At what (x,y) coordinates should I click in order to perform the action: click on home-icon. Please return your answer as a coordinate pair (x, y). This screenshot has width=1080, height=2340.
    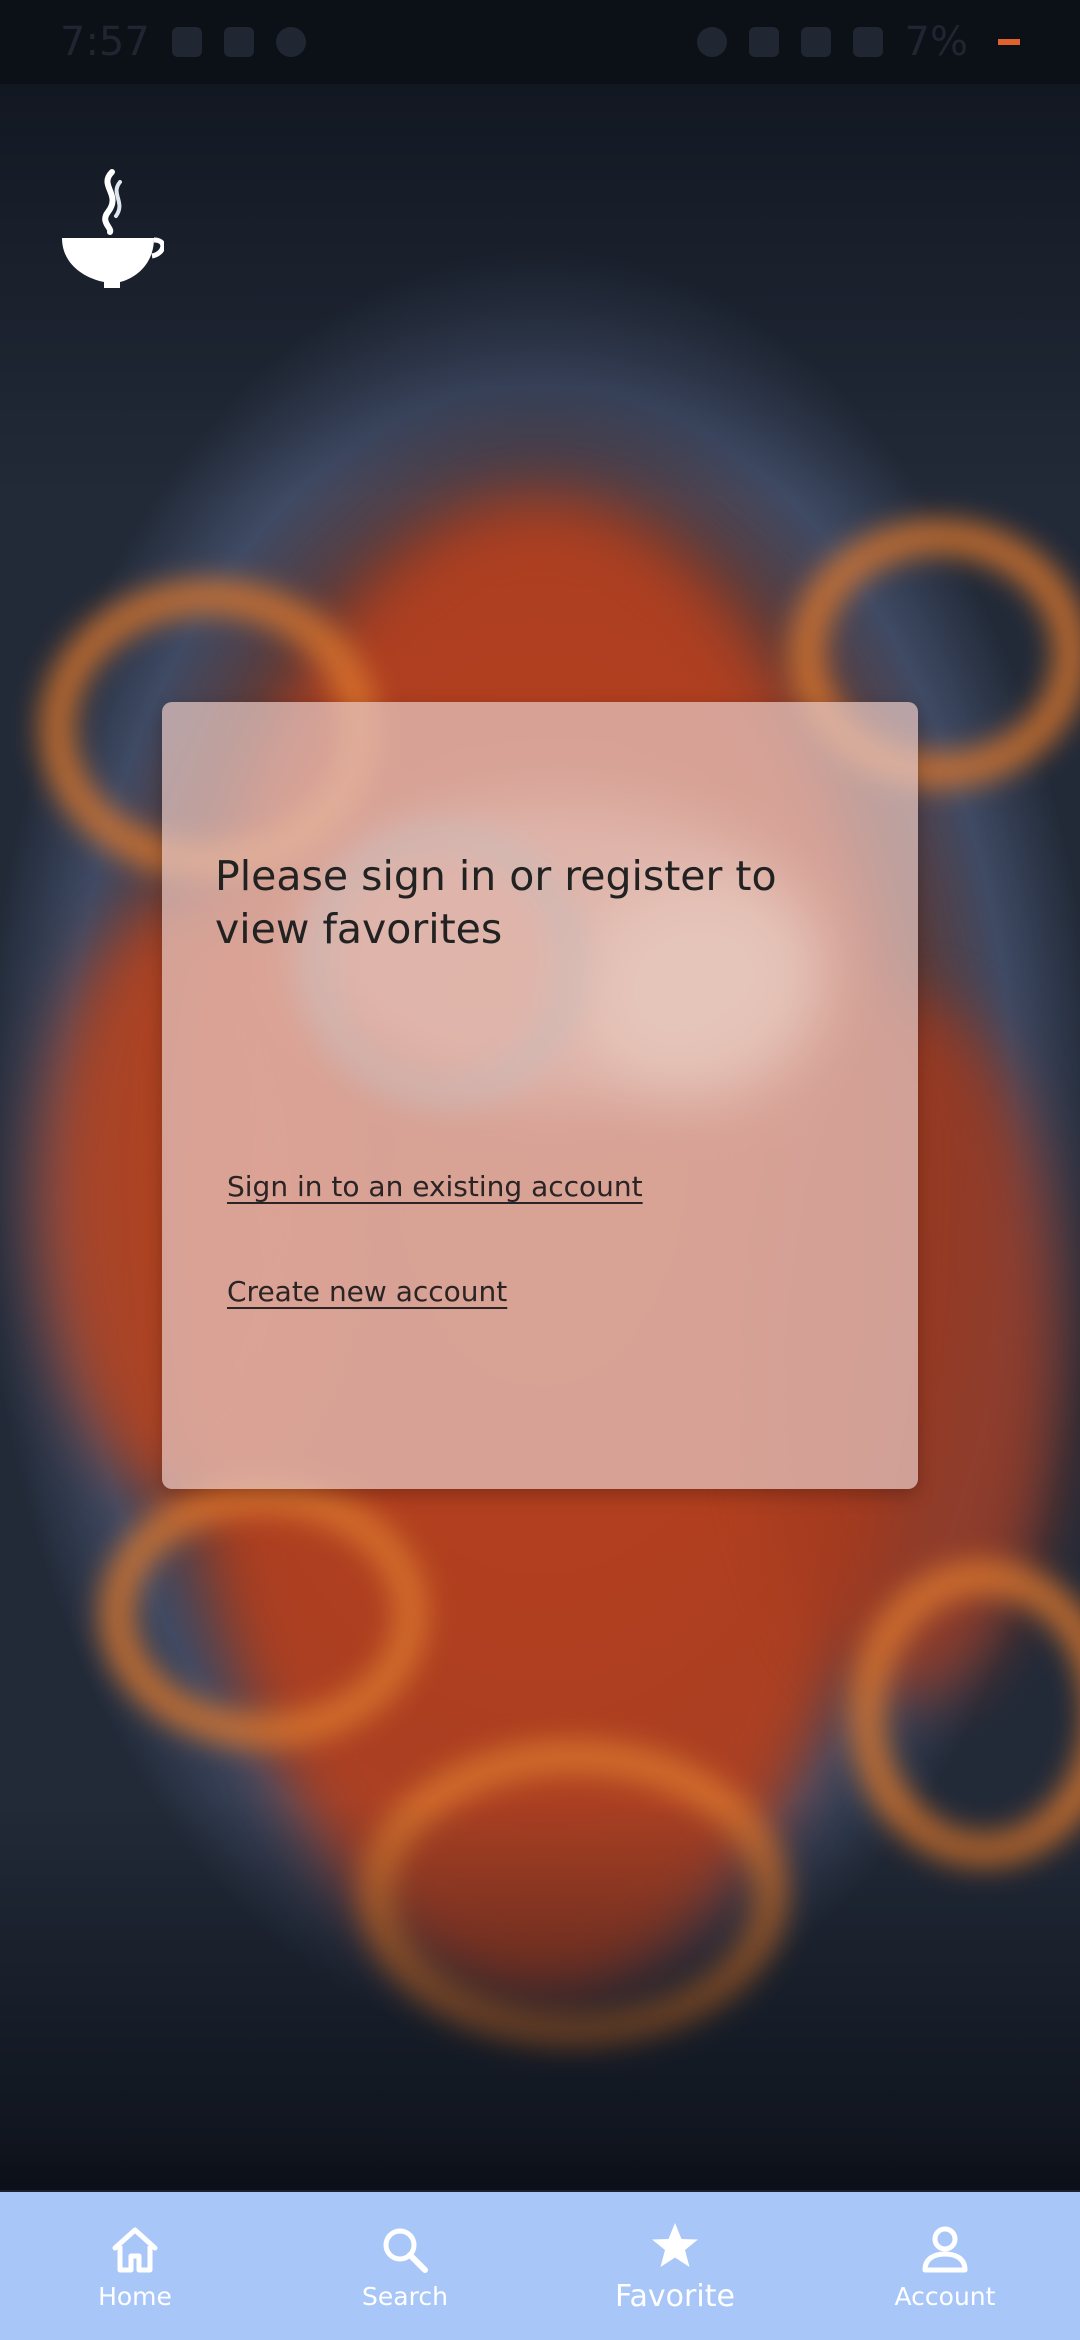
    Looking at the image, I should click on (135, 2249).